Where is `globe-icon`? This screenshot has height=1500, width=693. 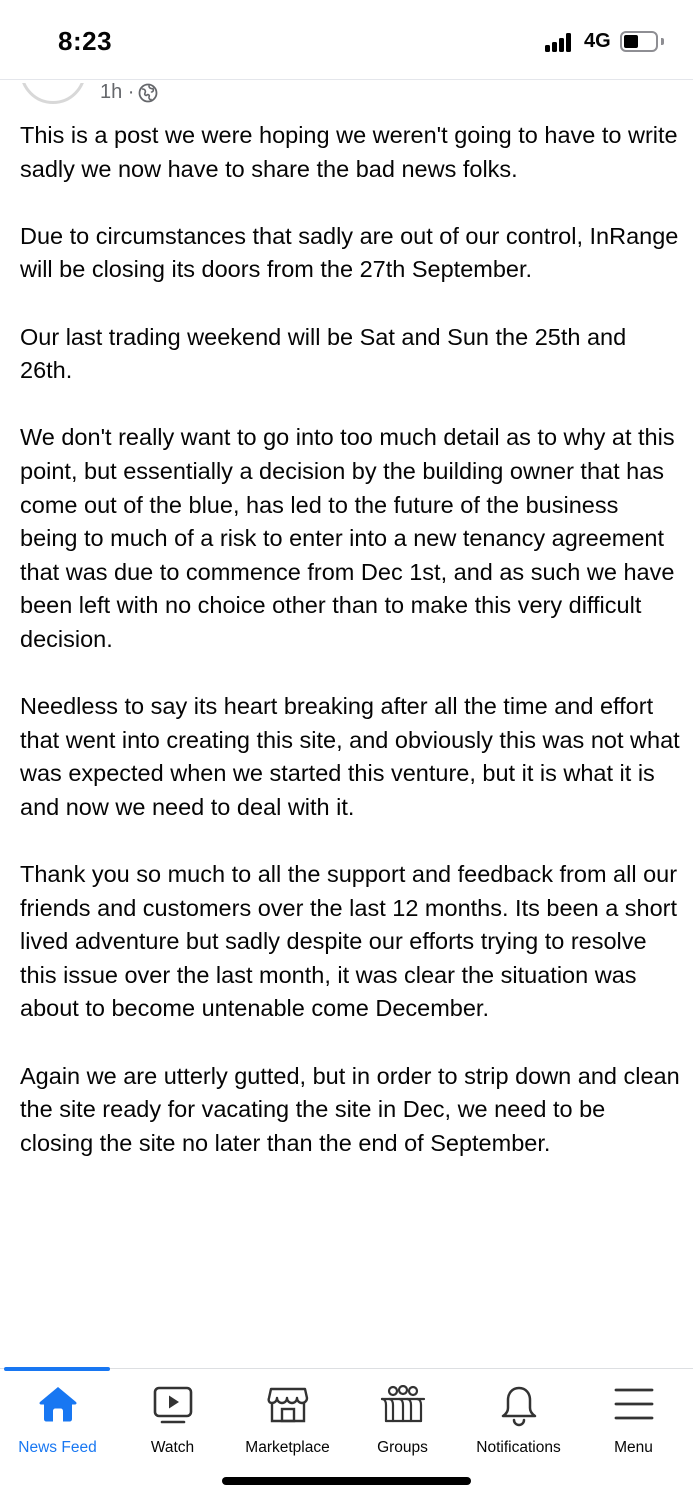 globe-icon is located at coordinates (148, 92).